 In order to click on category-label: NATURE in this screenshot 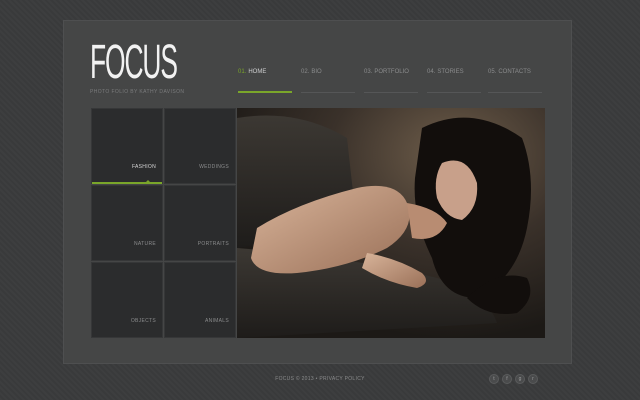, I will do `click(145, 244)`.